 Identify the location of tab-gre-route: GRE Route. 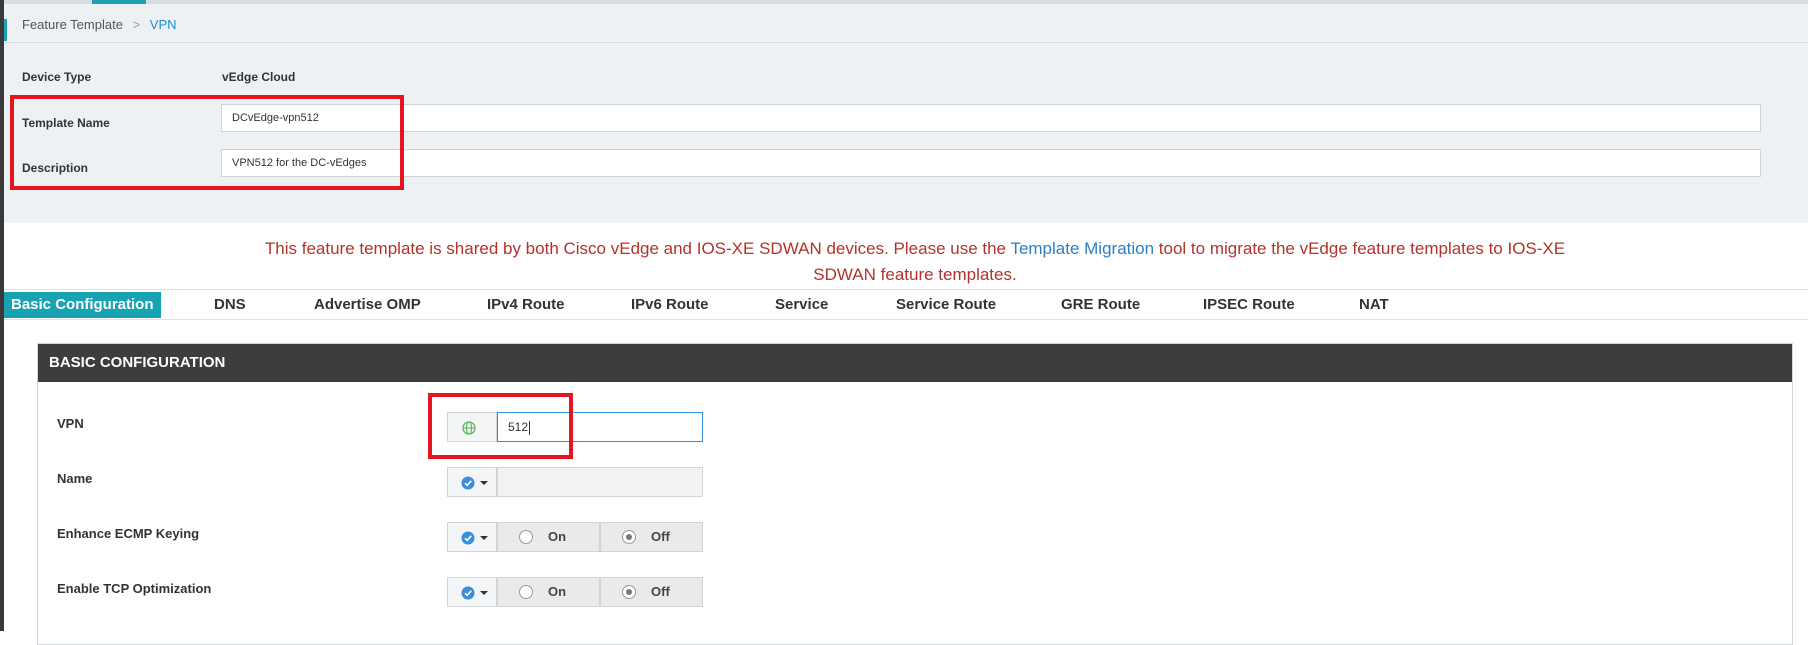
(1100, 304).